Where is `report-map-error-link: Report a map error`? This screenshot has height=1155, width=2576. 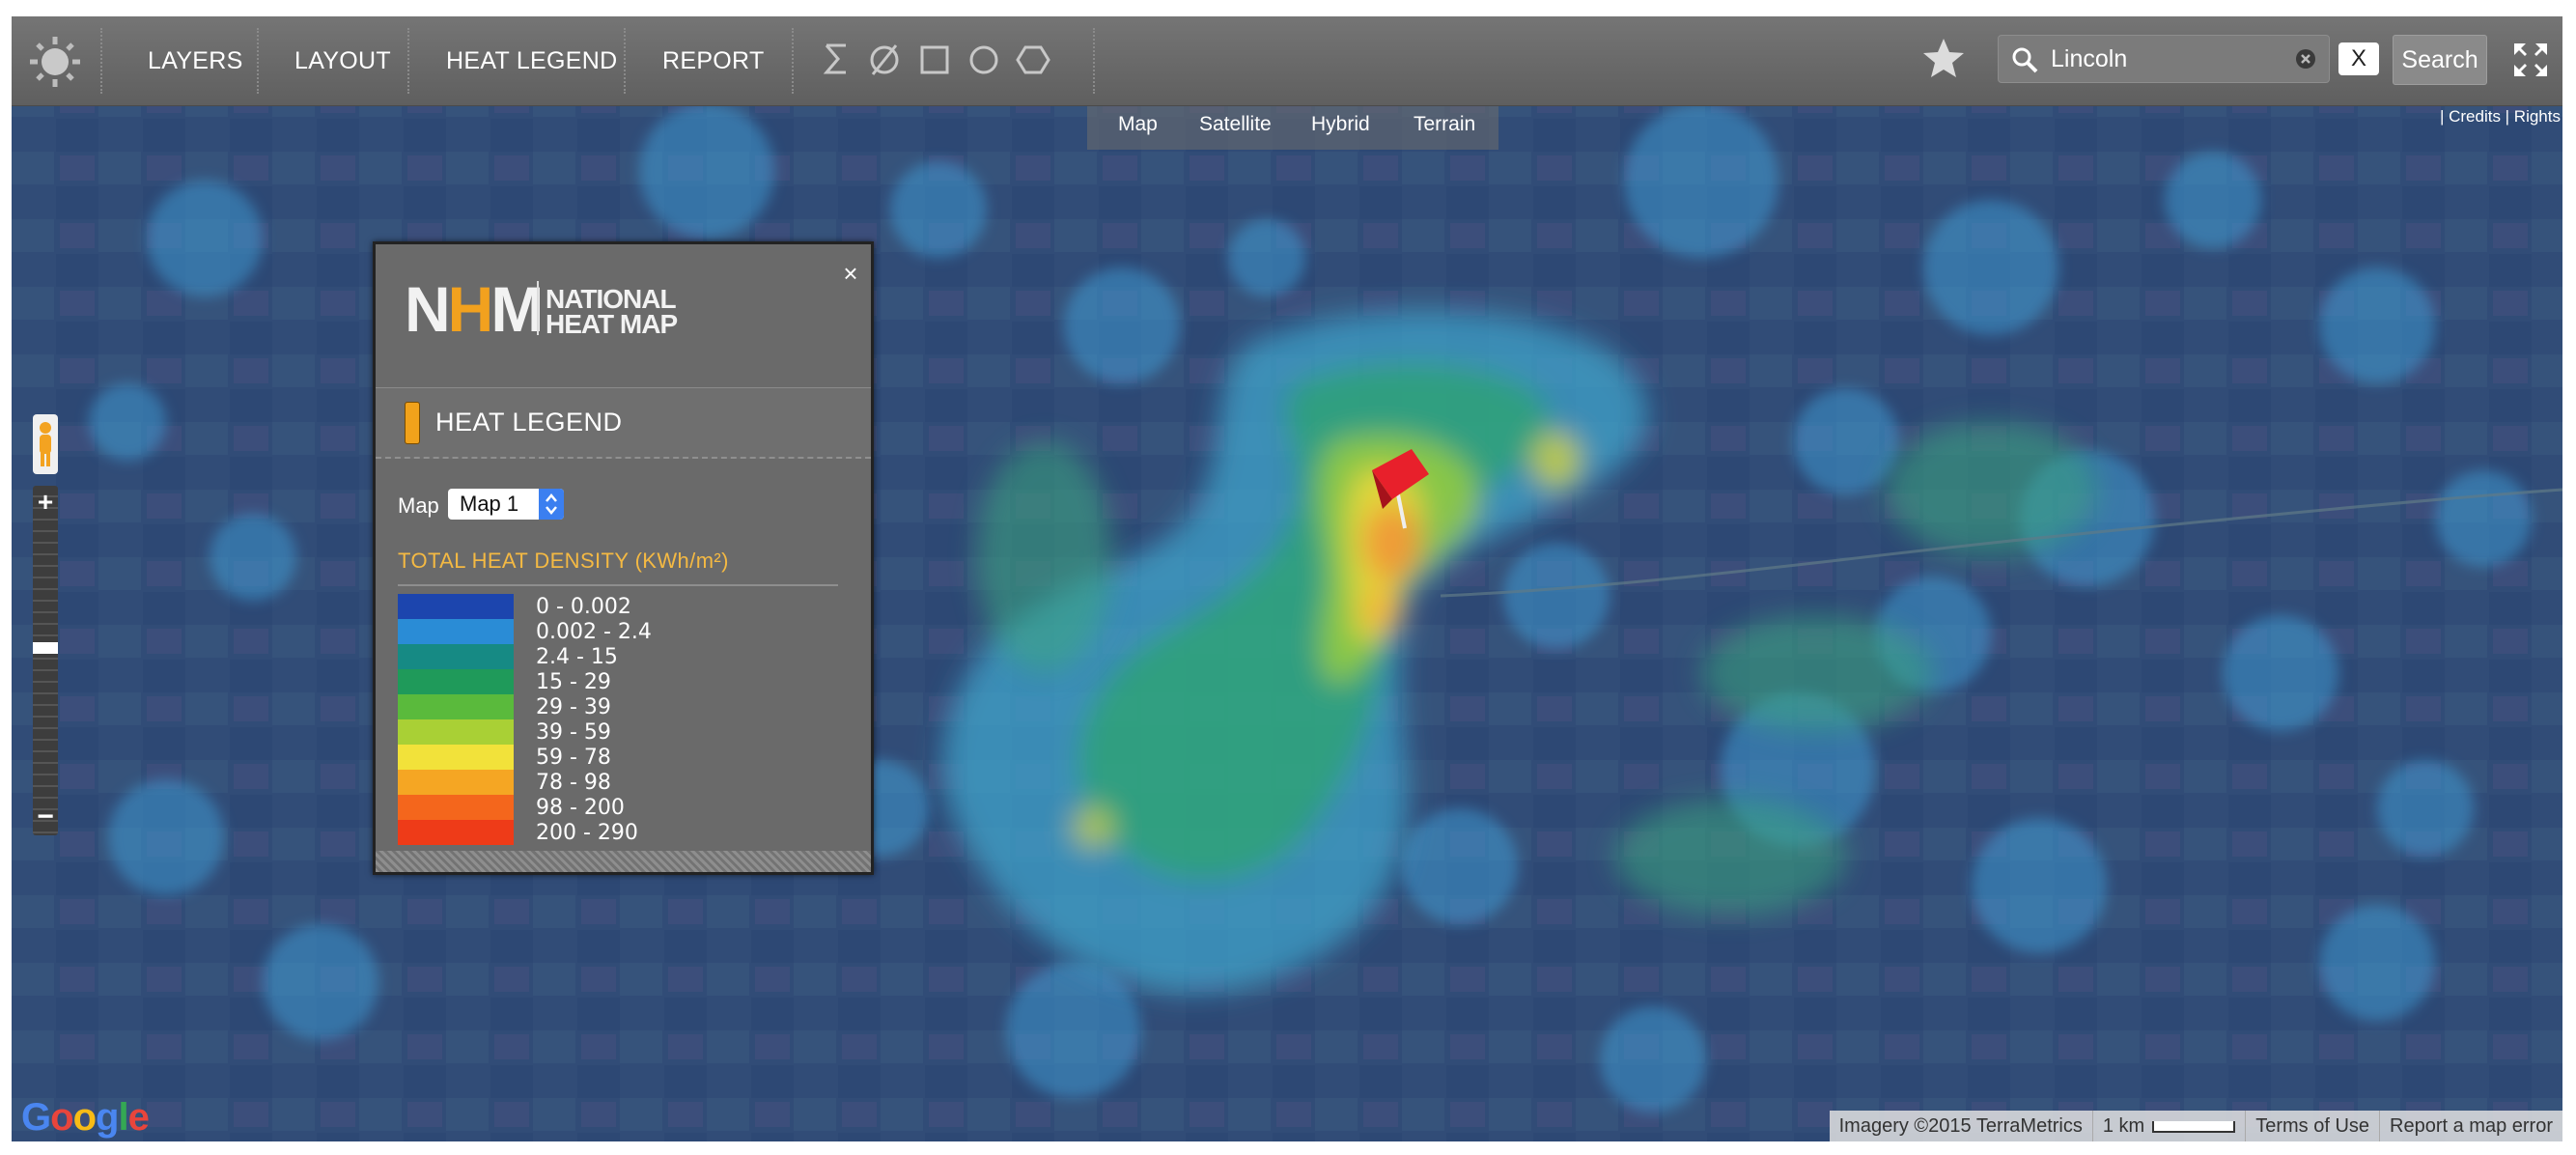
report-map-error-link: Report a map error is located at coordinates (2471, 1126).